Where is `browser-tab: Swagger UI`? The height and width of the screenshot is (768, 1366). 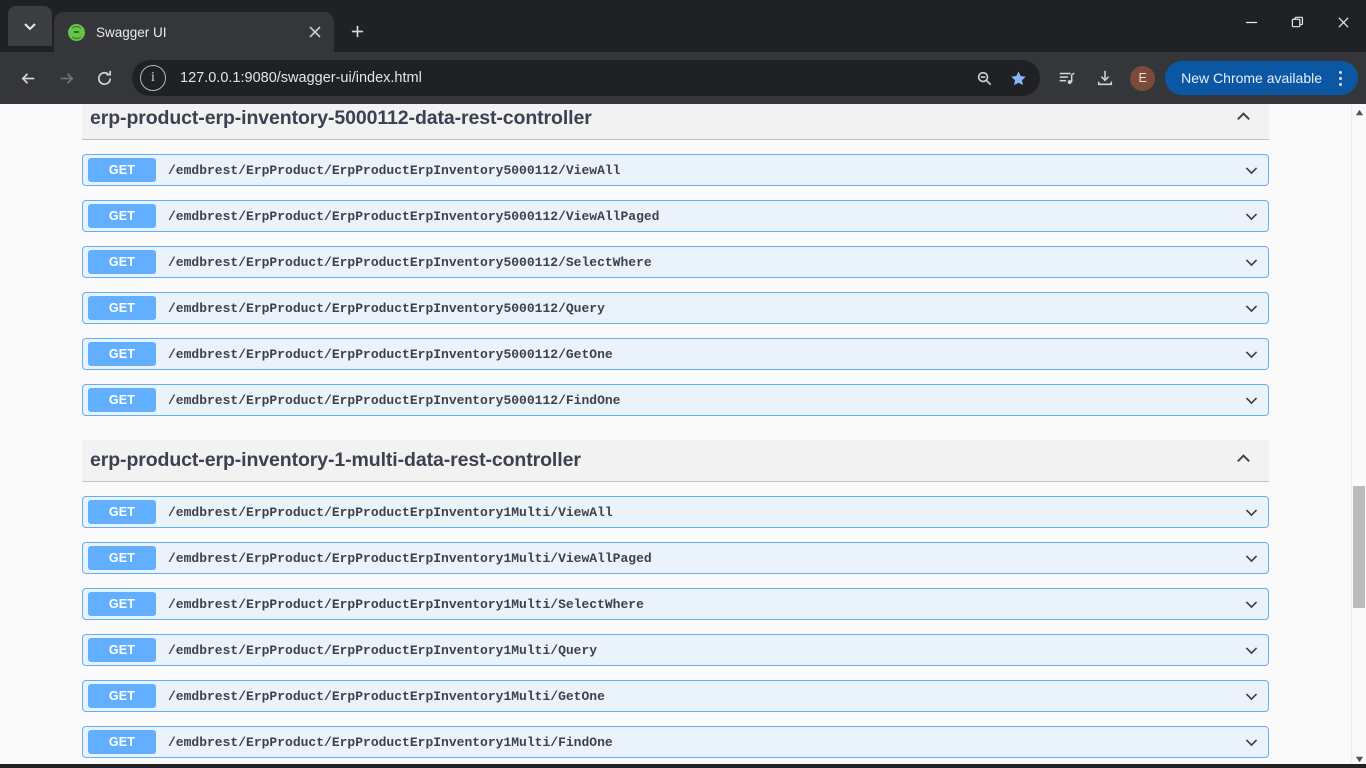
browser-tab: Swagger UI is located at coordinates (194, 32).